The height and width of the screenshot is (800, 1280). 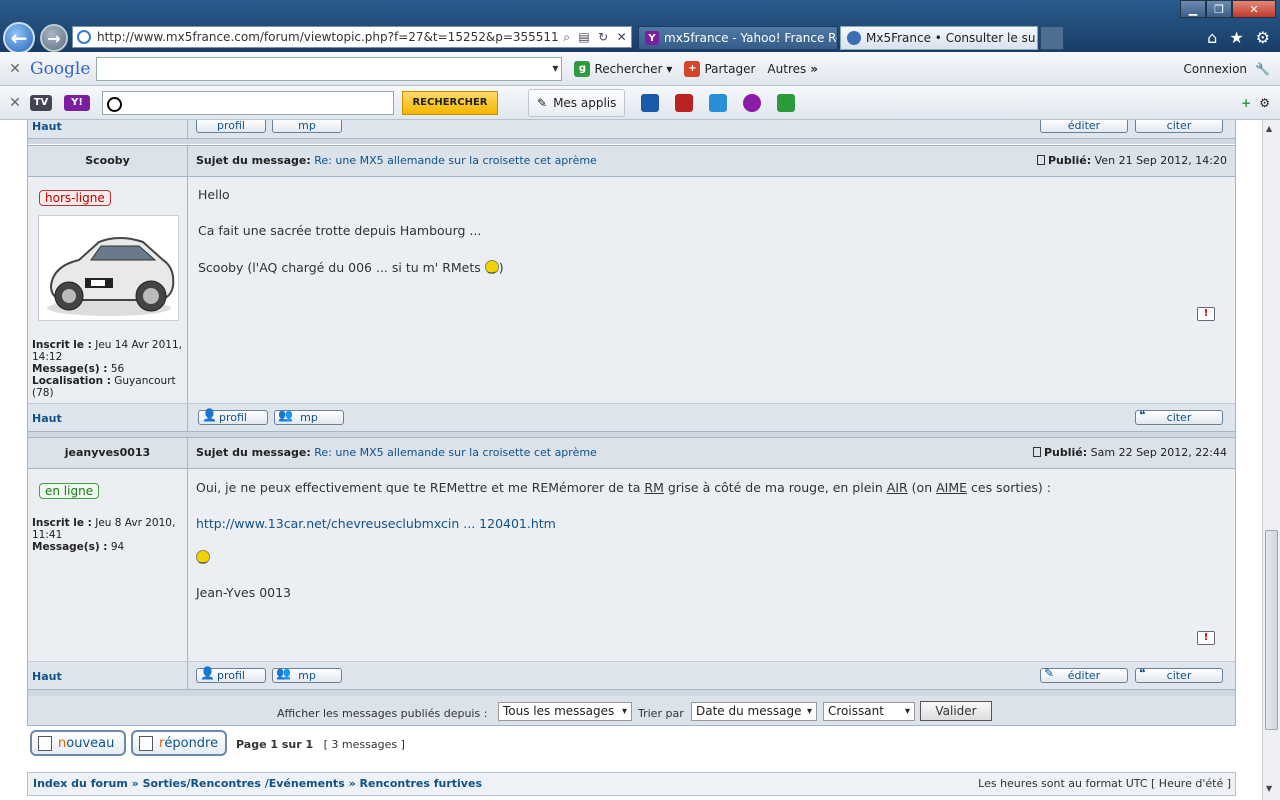 What do you see at coordinates (1084, 674) in the screenshot?
I see `edit-button: ✎ éditer` at bounding box center [1084, 674].